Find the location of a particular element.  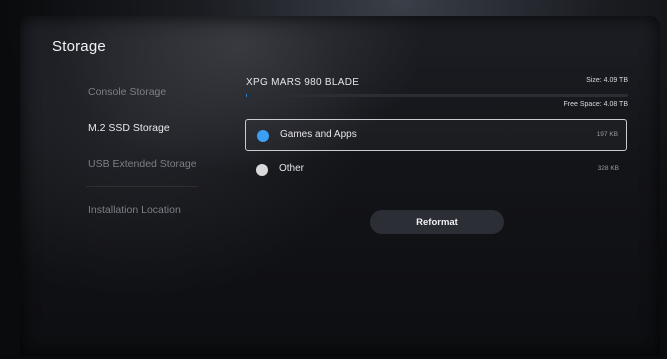

drive-size: Size: 4.09 TB is located at coordinates (607, 80).